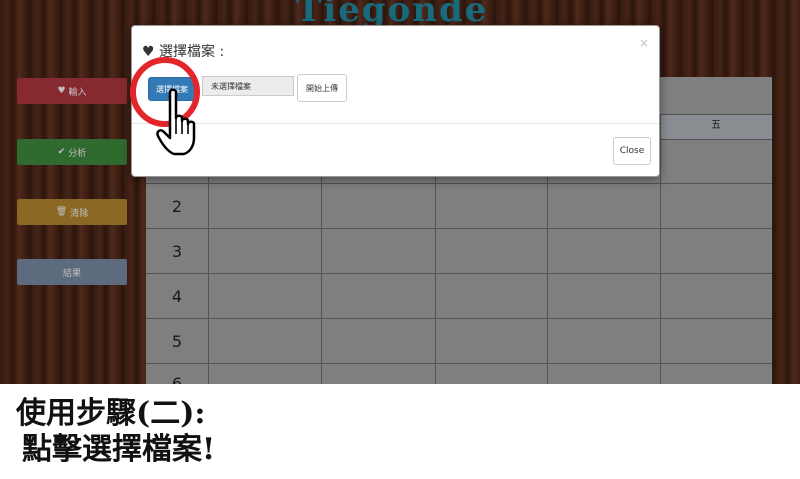  I want to click on tutorial-caption: 使用步驟(二): 點擊選擇檔案!, so click(115, 432).